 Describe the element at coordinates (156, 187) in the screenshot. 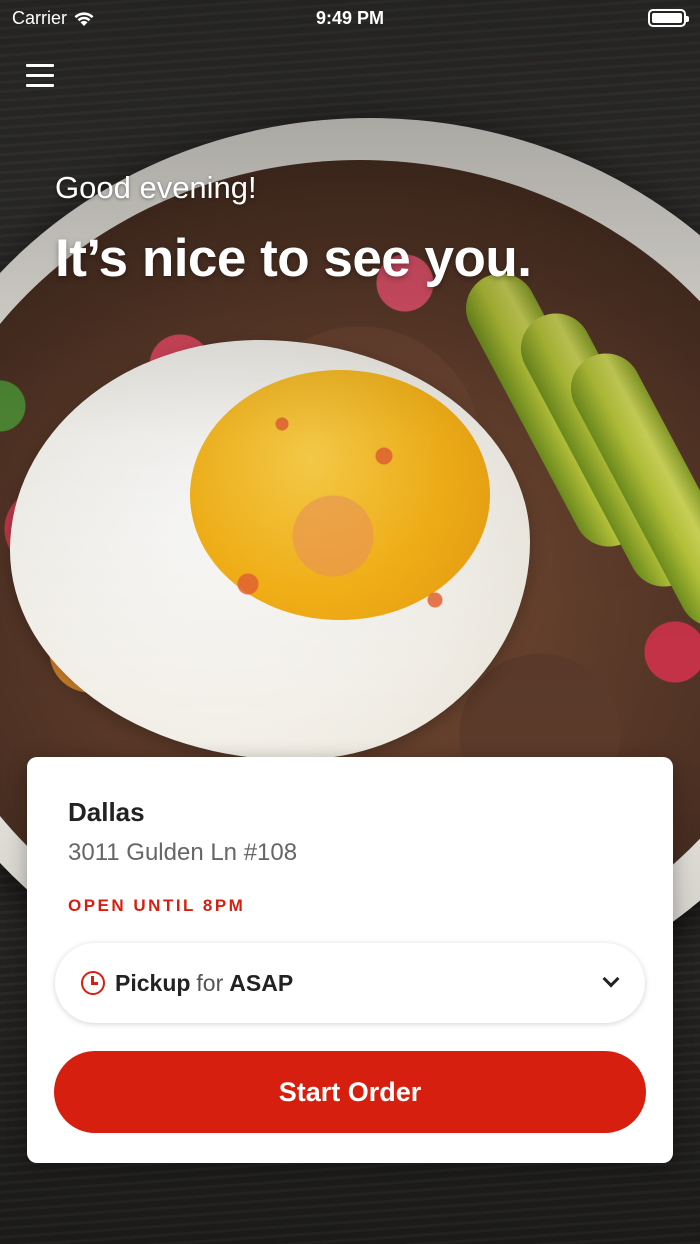

I see `greeting-text: Good evening!` at that location.